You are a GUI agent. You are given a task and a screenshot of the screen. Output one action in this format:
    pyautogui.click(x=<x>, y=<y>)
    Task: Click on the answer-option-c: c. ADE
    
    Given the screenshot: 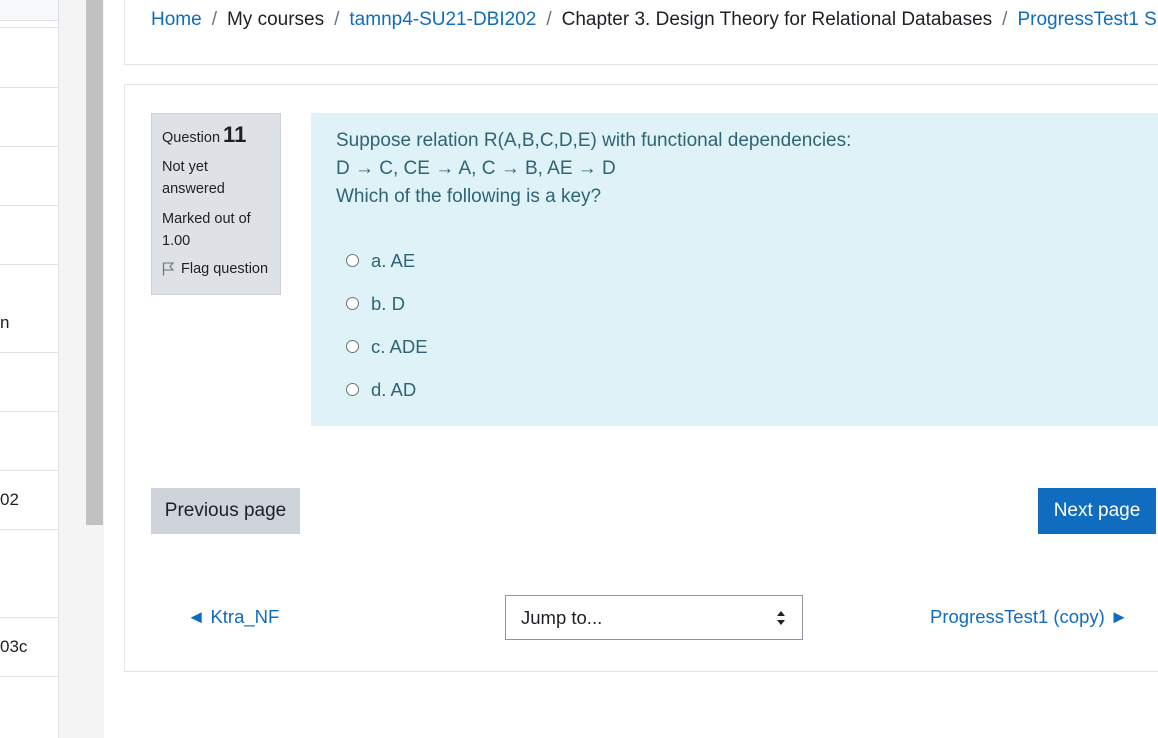 What is the action you would take?
    pyautogui.click(x=736, y=346)
    